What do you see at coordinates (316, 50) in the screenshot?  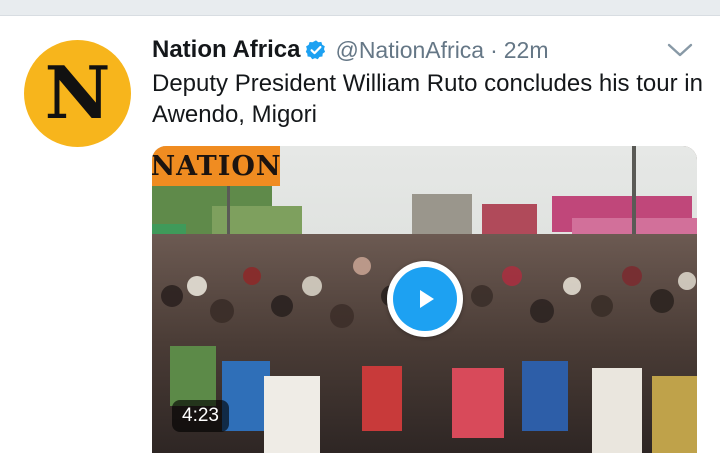 I see `verified-badge-icon` at bounding box center [316, 50].